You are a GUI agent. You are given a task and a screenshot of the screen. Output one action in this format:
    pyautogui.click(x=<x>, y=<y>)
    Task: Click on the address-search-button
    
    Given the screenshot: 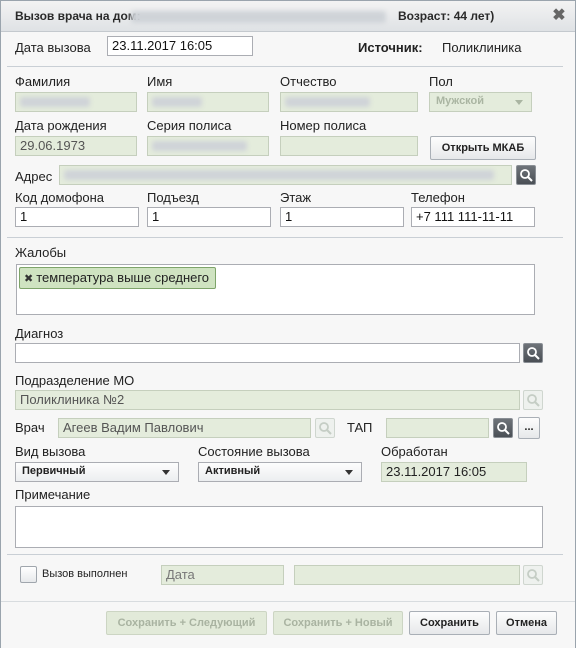 What is the action you would take?
    pyautogui.click(x=526, y=175)
    